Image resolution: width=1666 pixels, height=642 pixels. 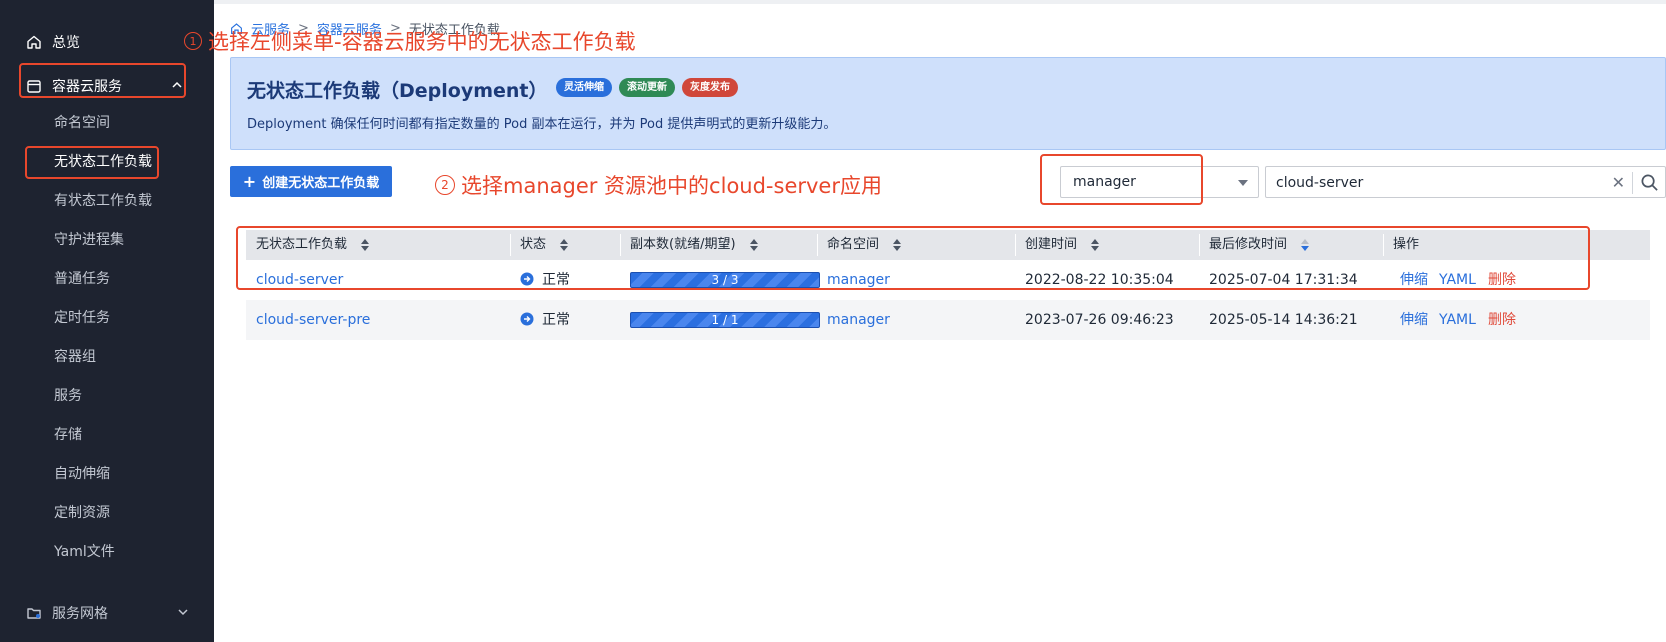 I want to click on replica-count: 3 / 3, so click(x=725, y=280).